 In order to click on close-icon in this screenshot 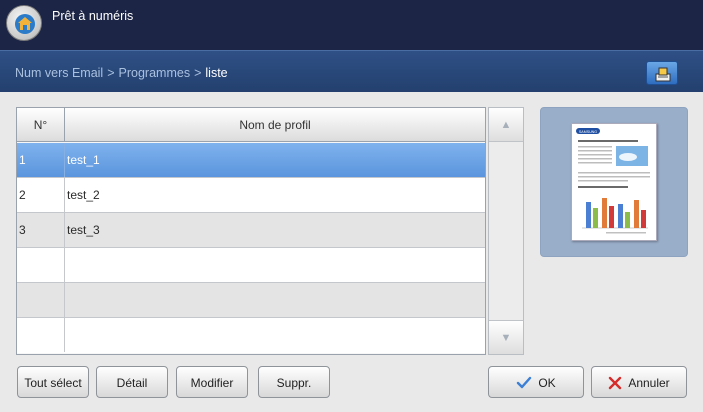, I will do `click(615, 383)`.